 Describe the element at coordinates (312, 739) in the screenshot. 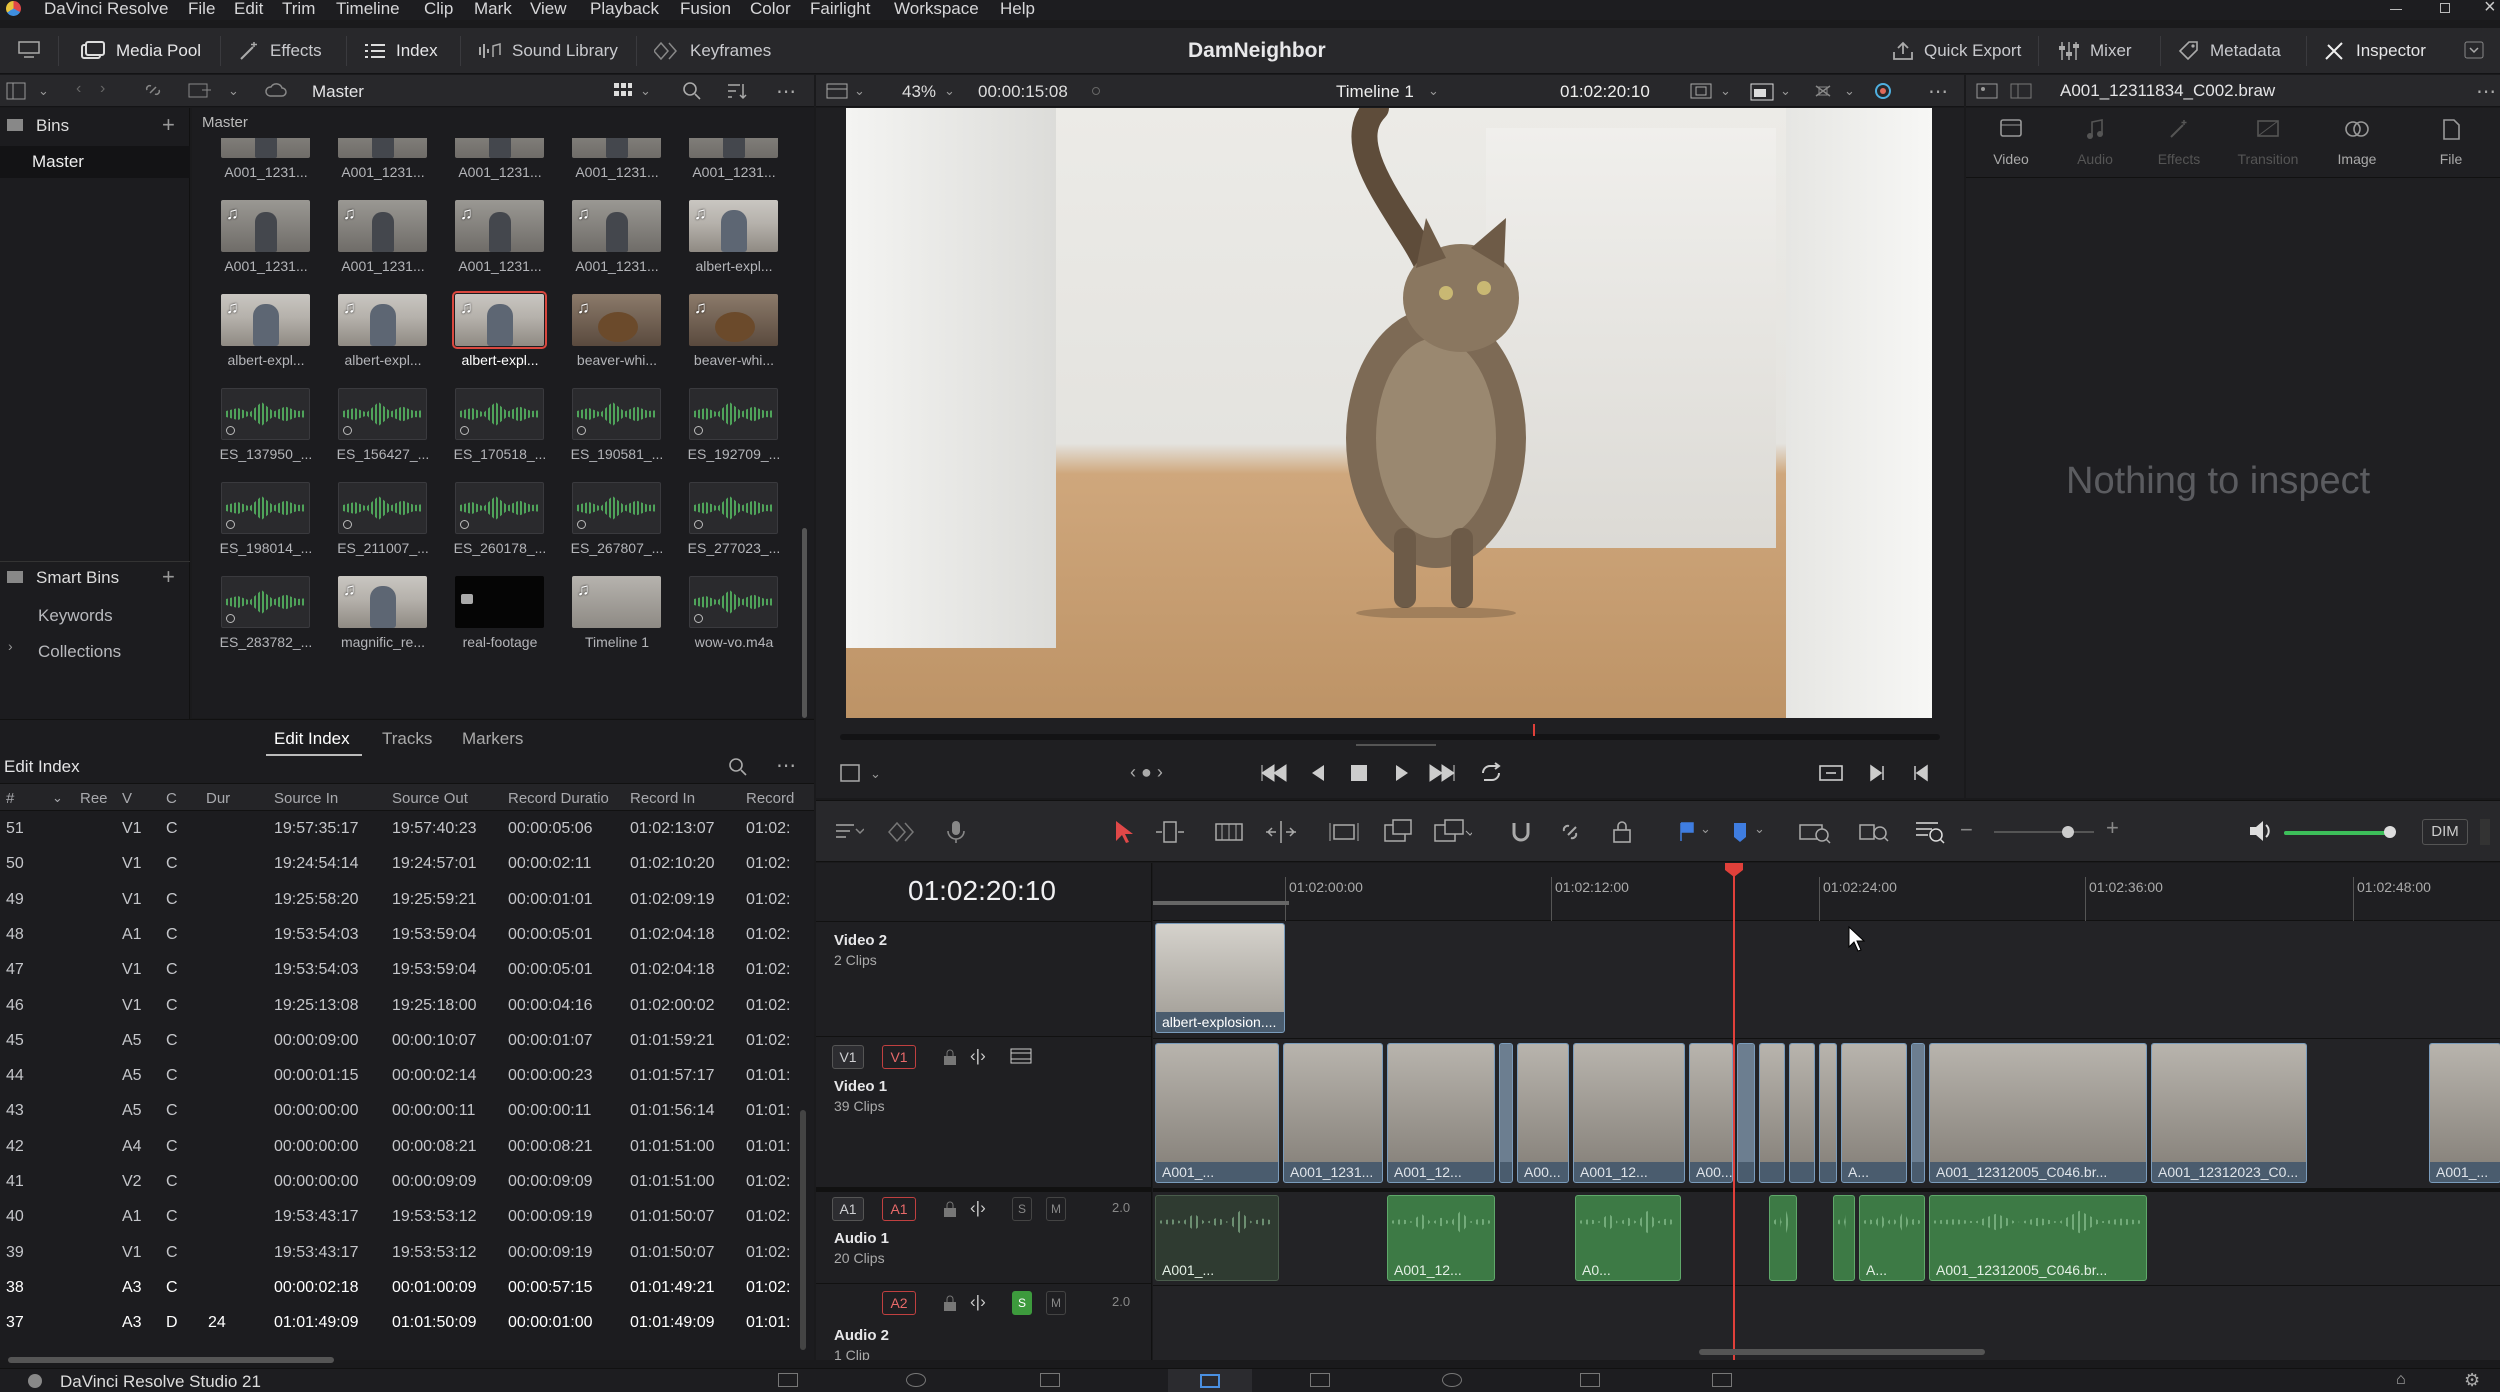

I see `tab-edit-index: Edit Index` at that location.